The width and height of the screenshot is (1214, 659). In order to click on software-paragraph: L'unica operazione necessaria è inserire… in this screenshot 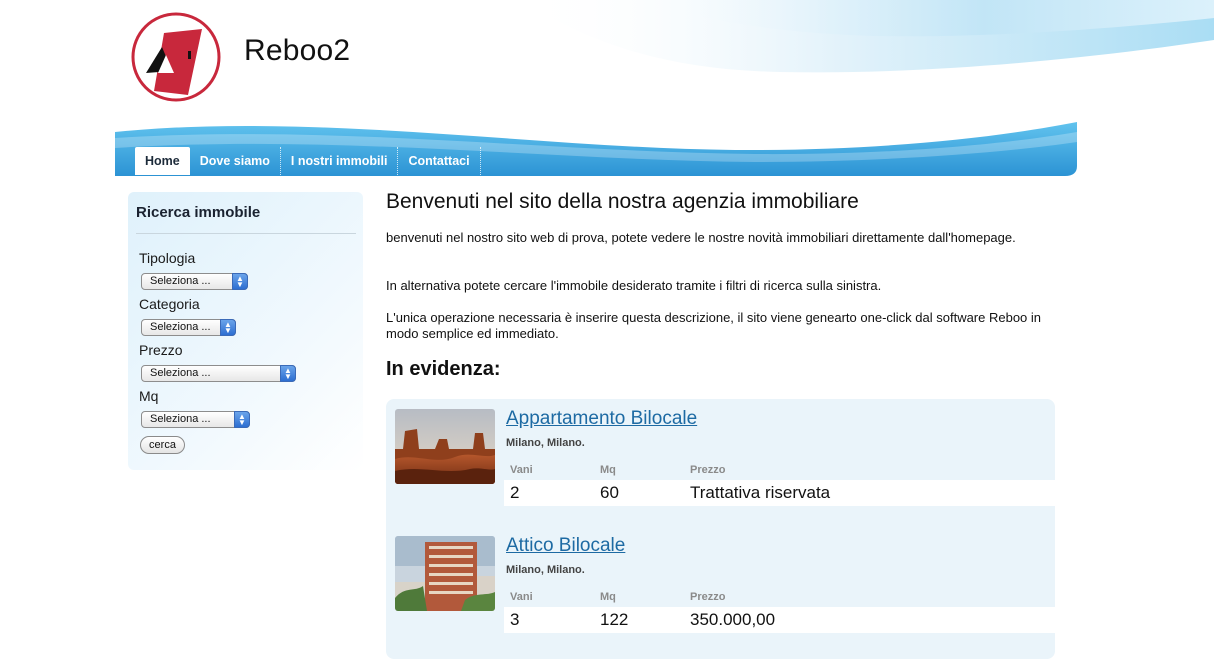, I will do `click(714, 325)`.